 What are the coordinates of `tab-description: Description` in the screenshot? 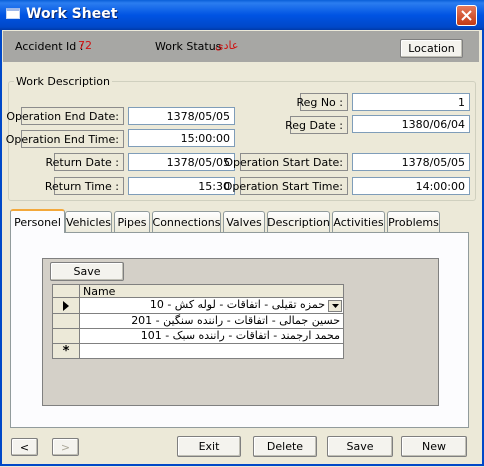 It's located at (298, 221).